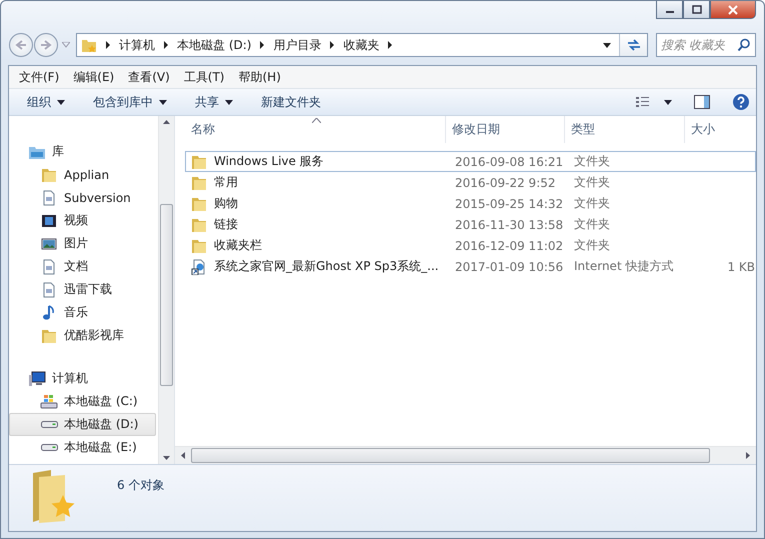 This screenshot has height=539, width=765. What do you see at coordinates (226, 203) in the screenshot?
I see `file-name: 购物` at bounding box center [226, 203].